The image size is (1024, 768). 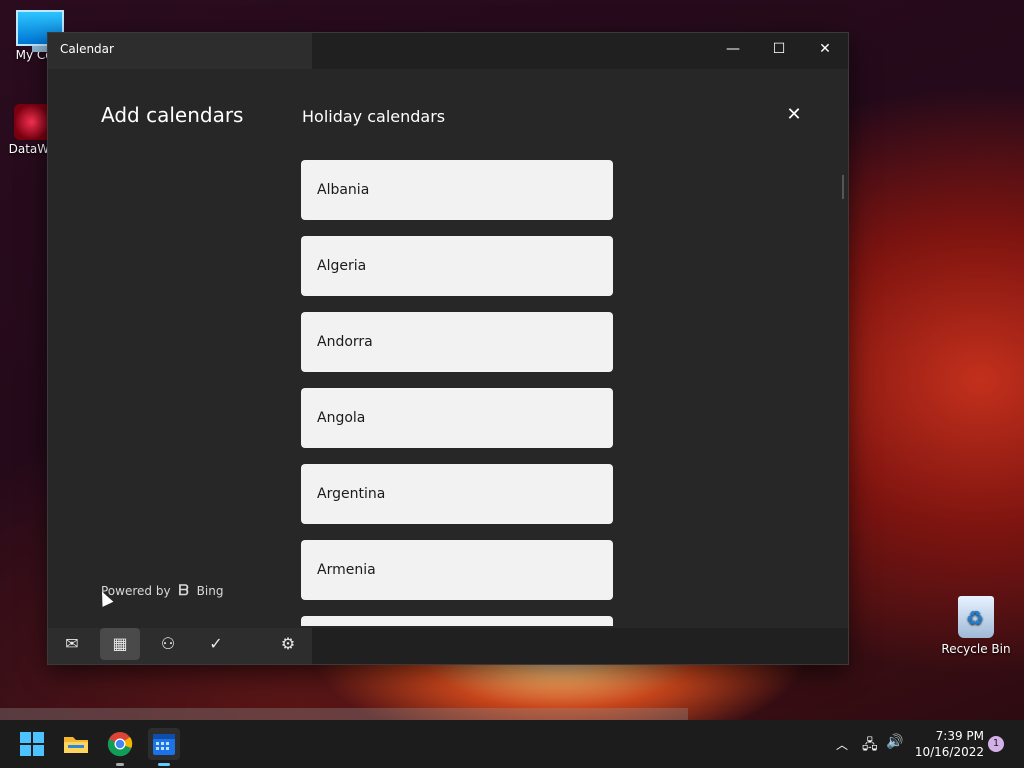 What do you see at coordinates (164, 744) in the screenshot?
I see `calendar-app-icon` at bounding box center [164, 744].